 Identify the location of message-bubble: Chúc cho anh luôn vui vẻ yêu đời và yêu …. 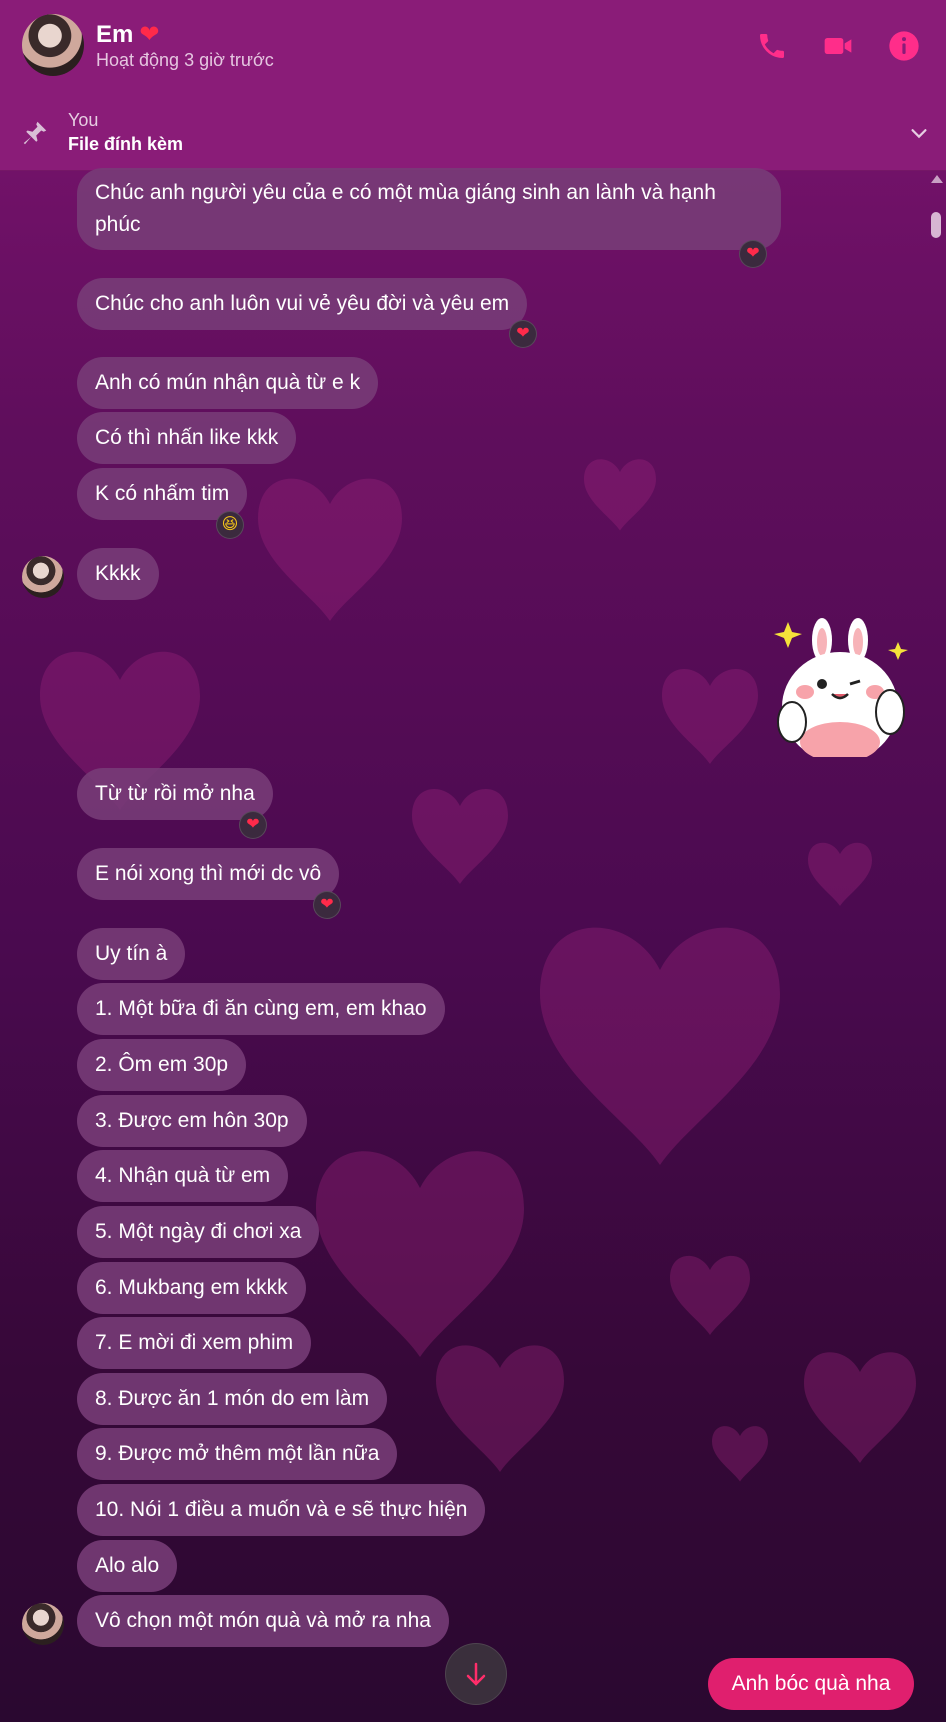
(302, 304).